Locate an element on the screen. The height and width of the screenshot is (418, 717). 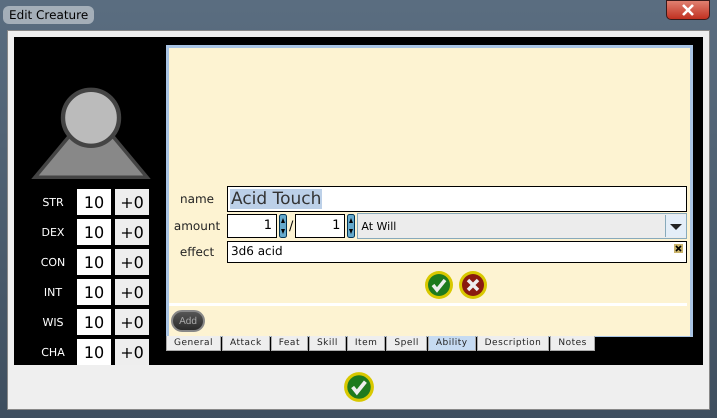
frequency-dropdown: At Will is located at coordinates (522, 226).